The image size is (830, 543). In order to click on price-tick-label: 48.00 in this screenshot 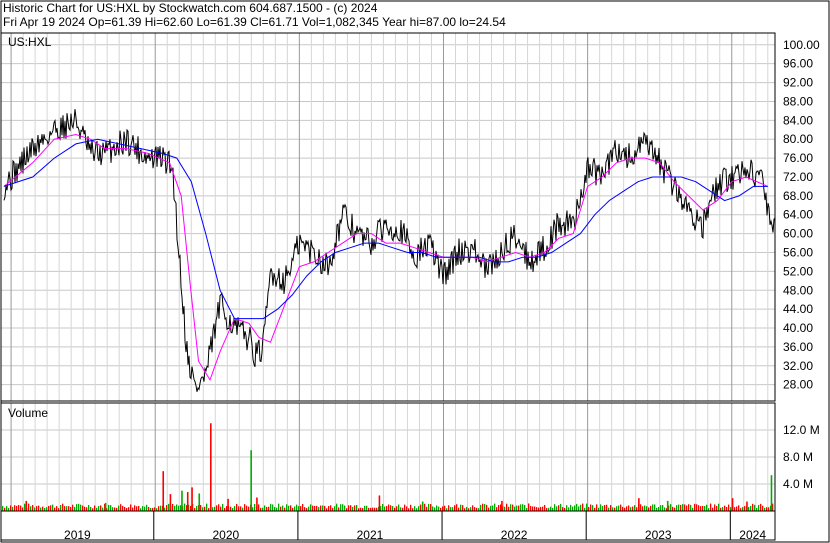, I will do `click(798, 290)`.